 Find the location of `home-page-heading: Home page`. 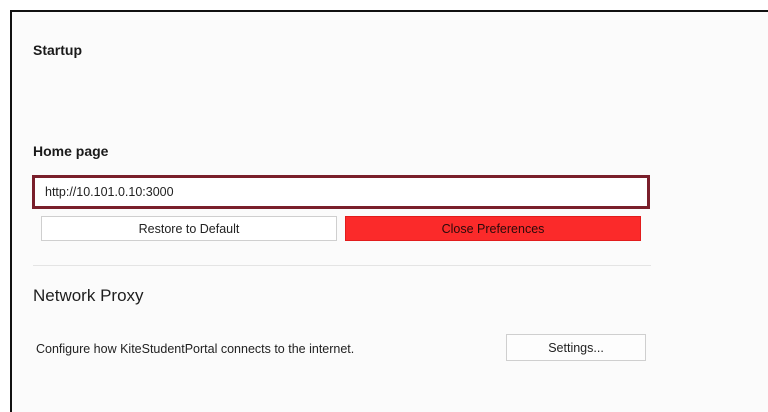

home-page-heading: Home page is located at coordinates (71, 151).